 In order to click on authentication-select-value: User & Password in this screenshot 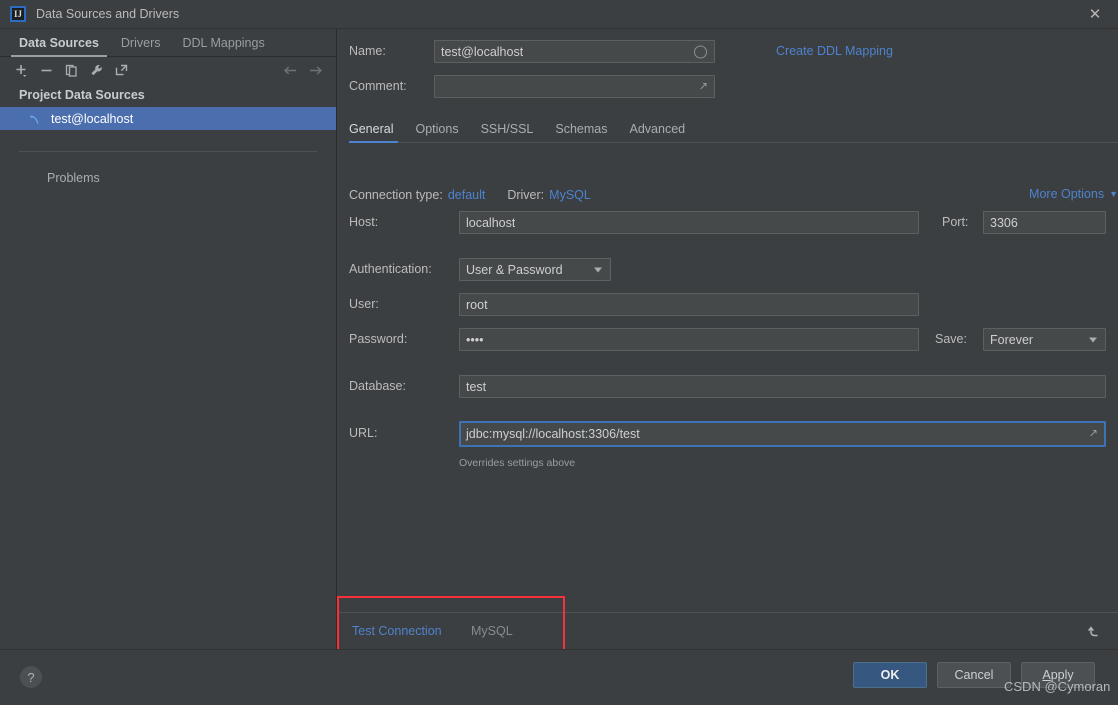, I will do `click(514, 269)`.